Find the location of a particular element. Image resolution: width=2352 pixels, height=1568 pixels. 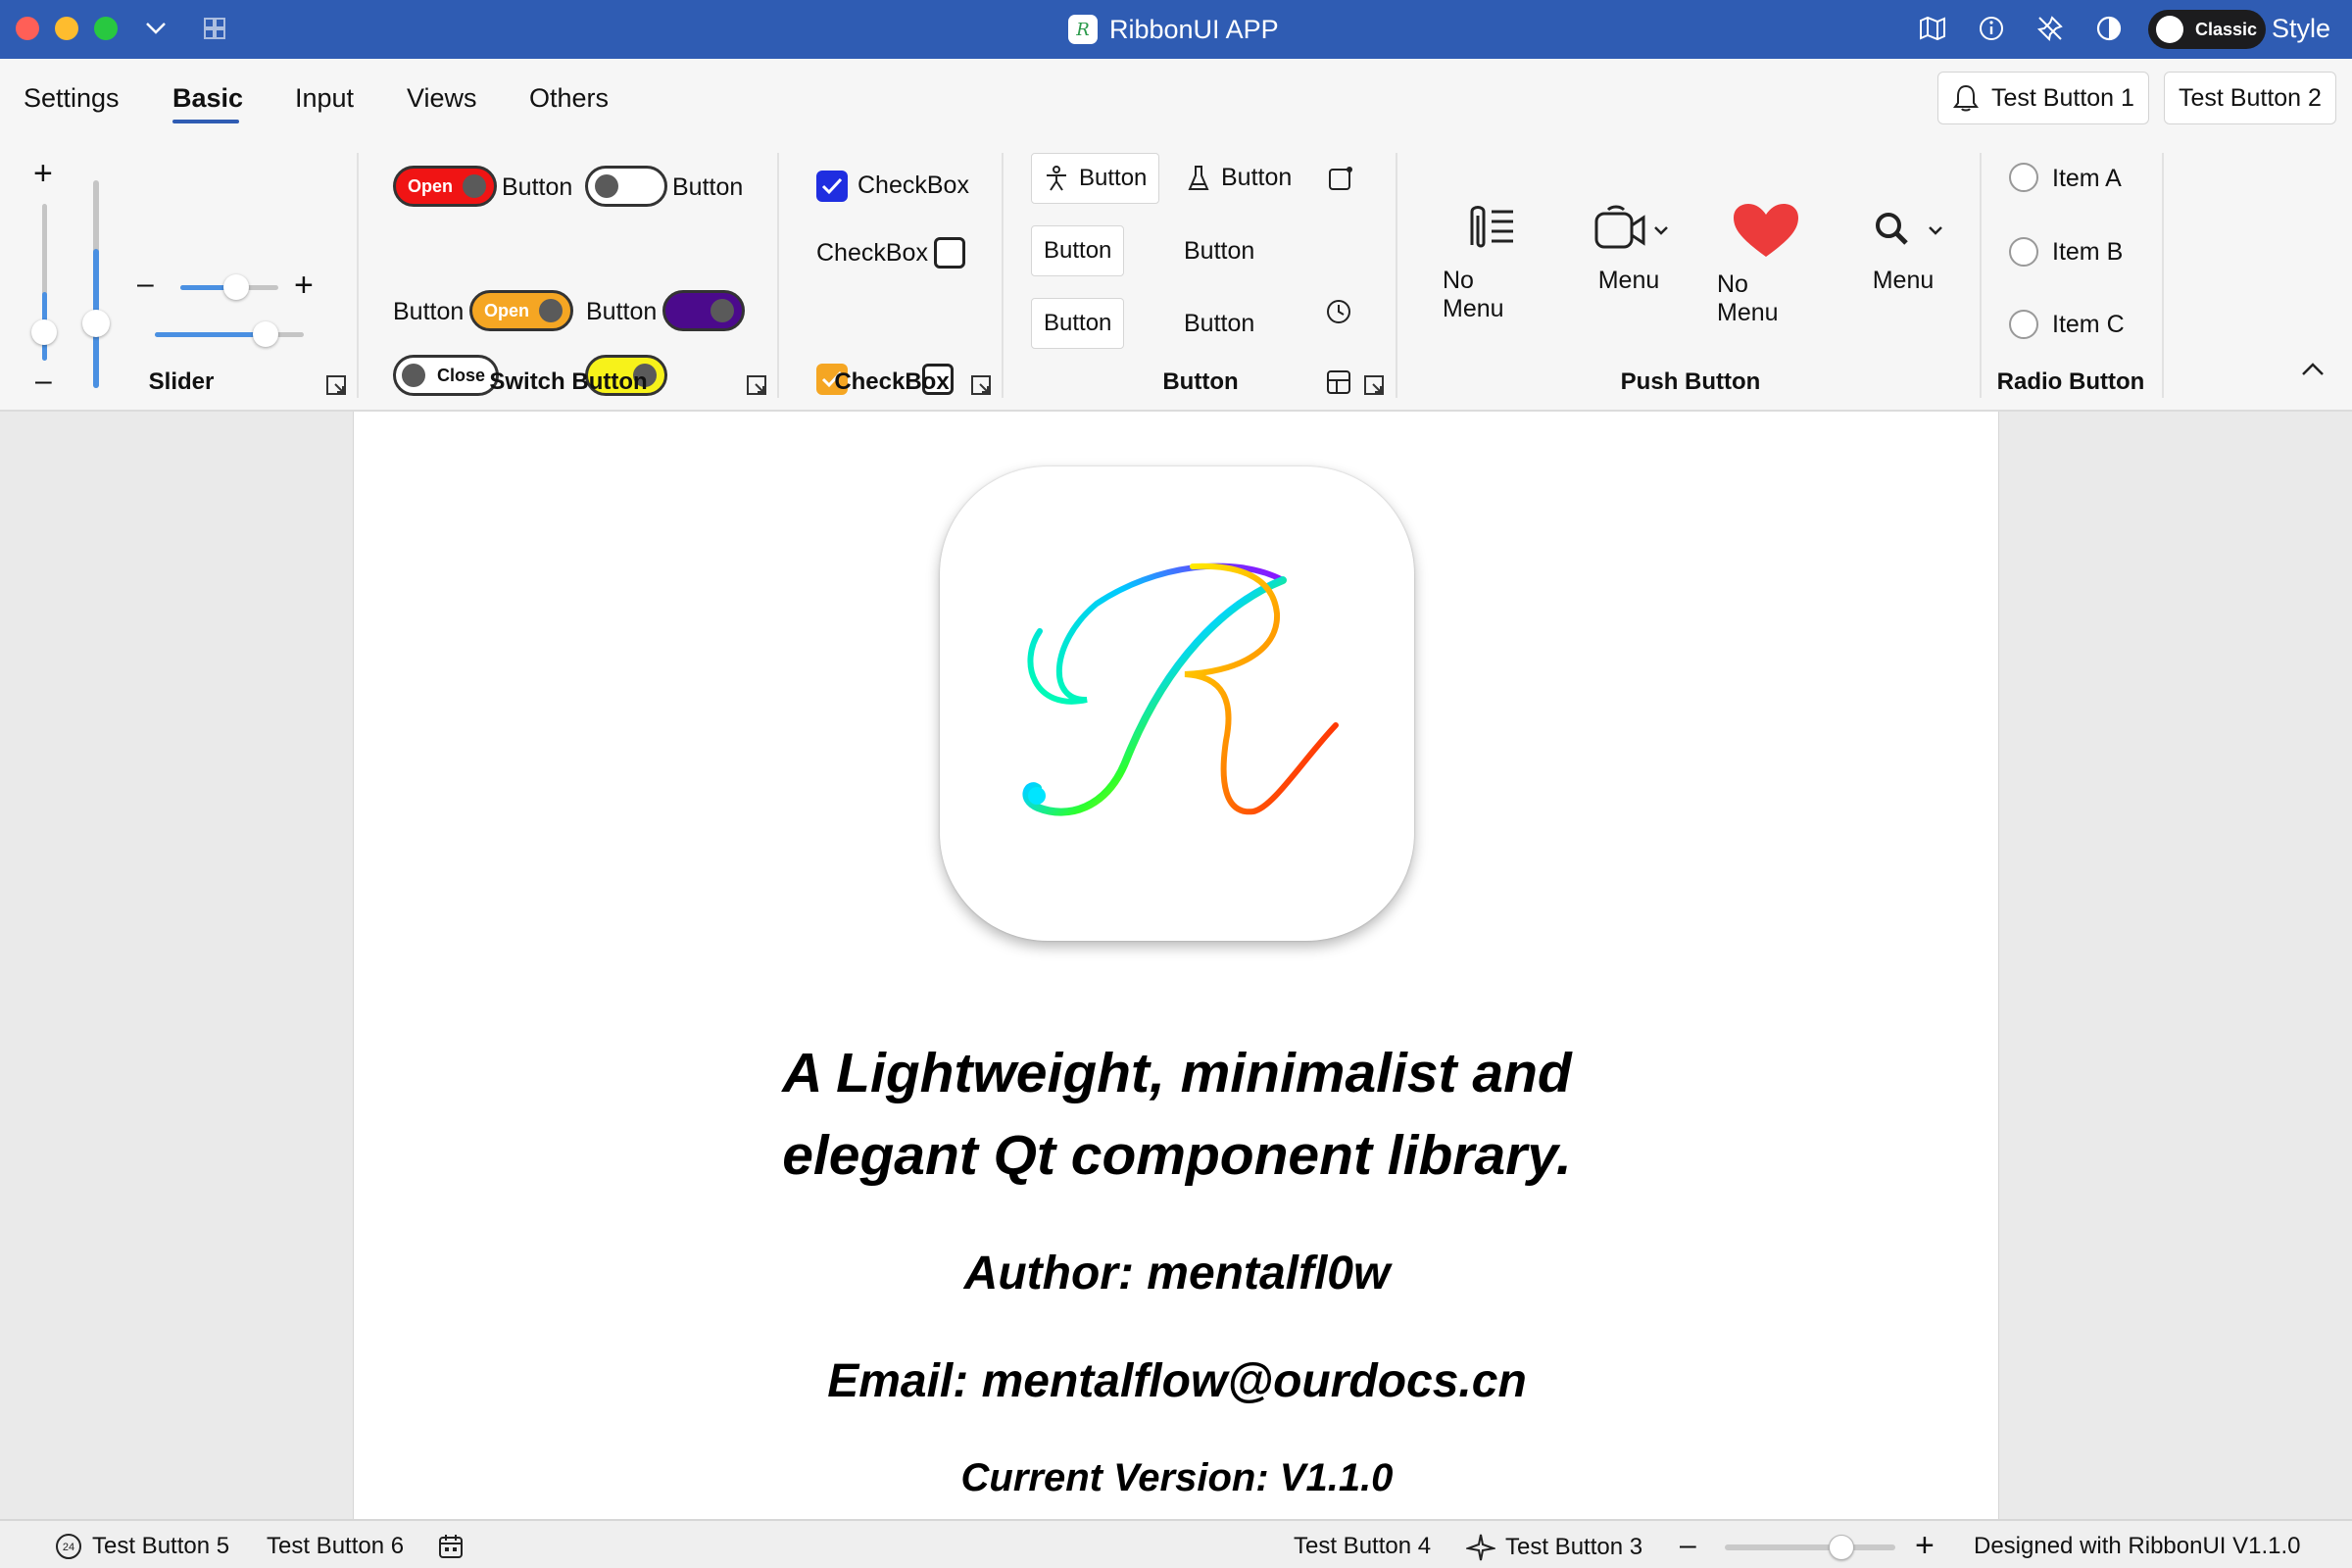

designed-with-label: Designed with RibbonUI V1.1.0 is located at coordinates (2137, 1546).